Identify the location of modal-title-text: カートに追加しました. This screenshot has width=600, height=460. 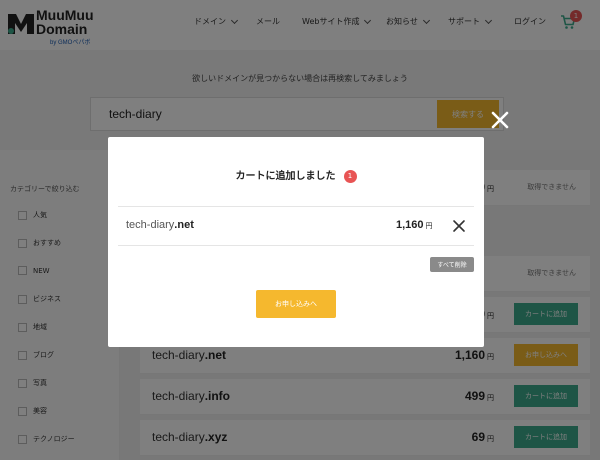
(285, 176).